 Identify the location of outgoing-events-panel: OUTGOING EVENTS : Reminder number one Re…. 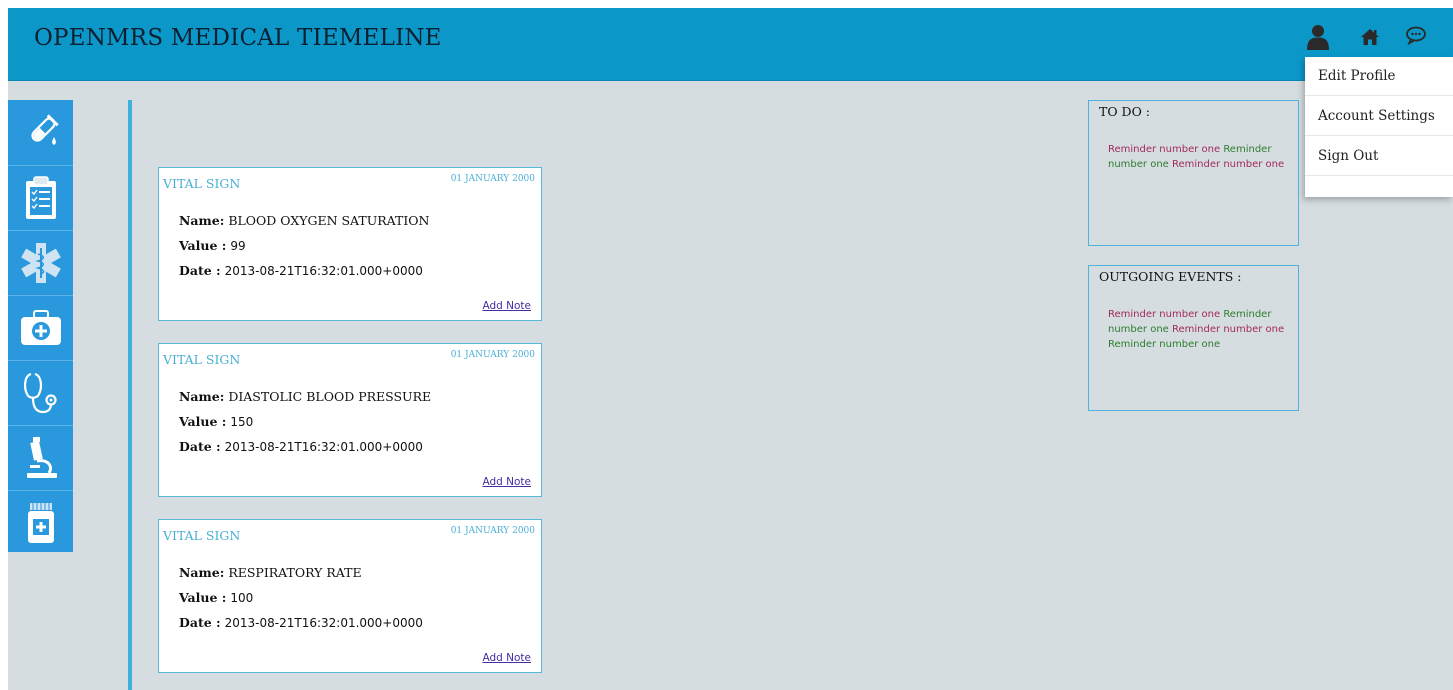
(1193, 338).